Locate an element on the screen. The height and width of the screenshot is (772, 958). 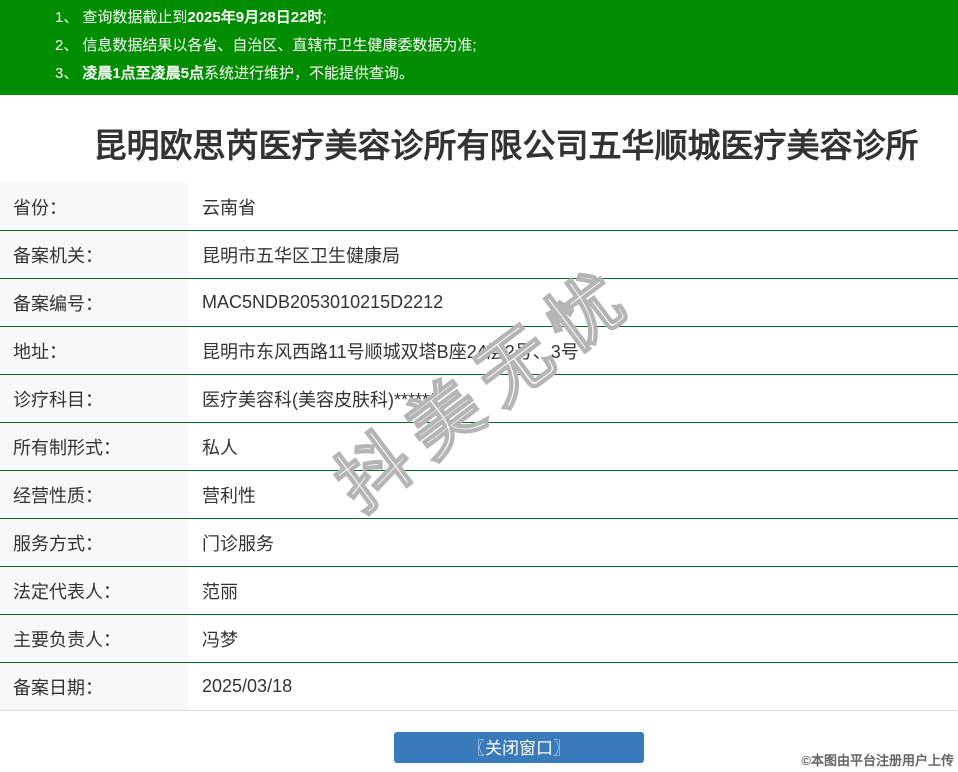
table-row-6: 所有制形式： 私人 is located at coordinates (479, 447).